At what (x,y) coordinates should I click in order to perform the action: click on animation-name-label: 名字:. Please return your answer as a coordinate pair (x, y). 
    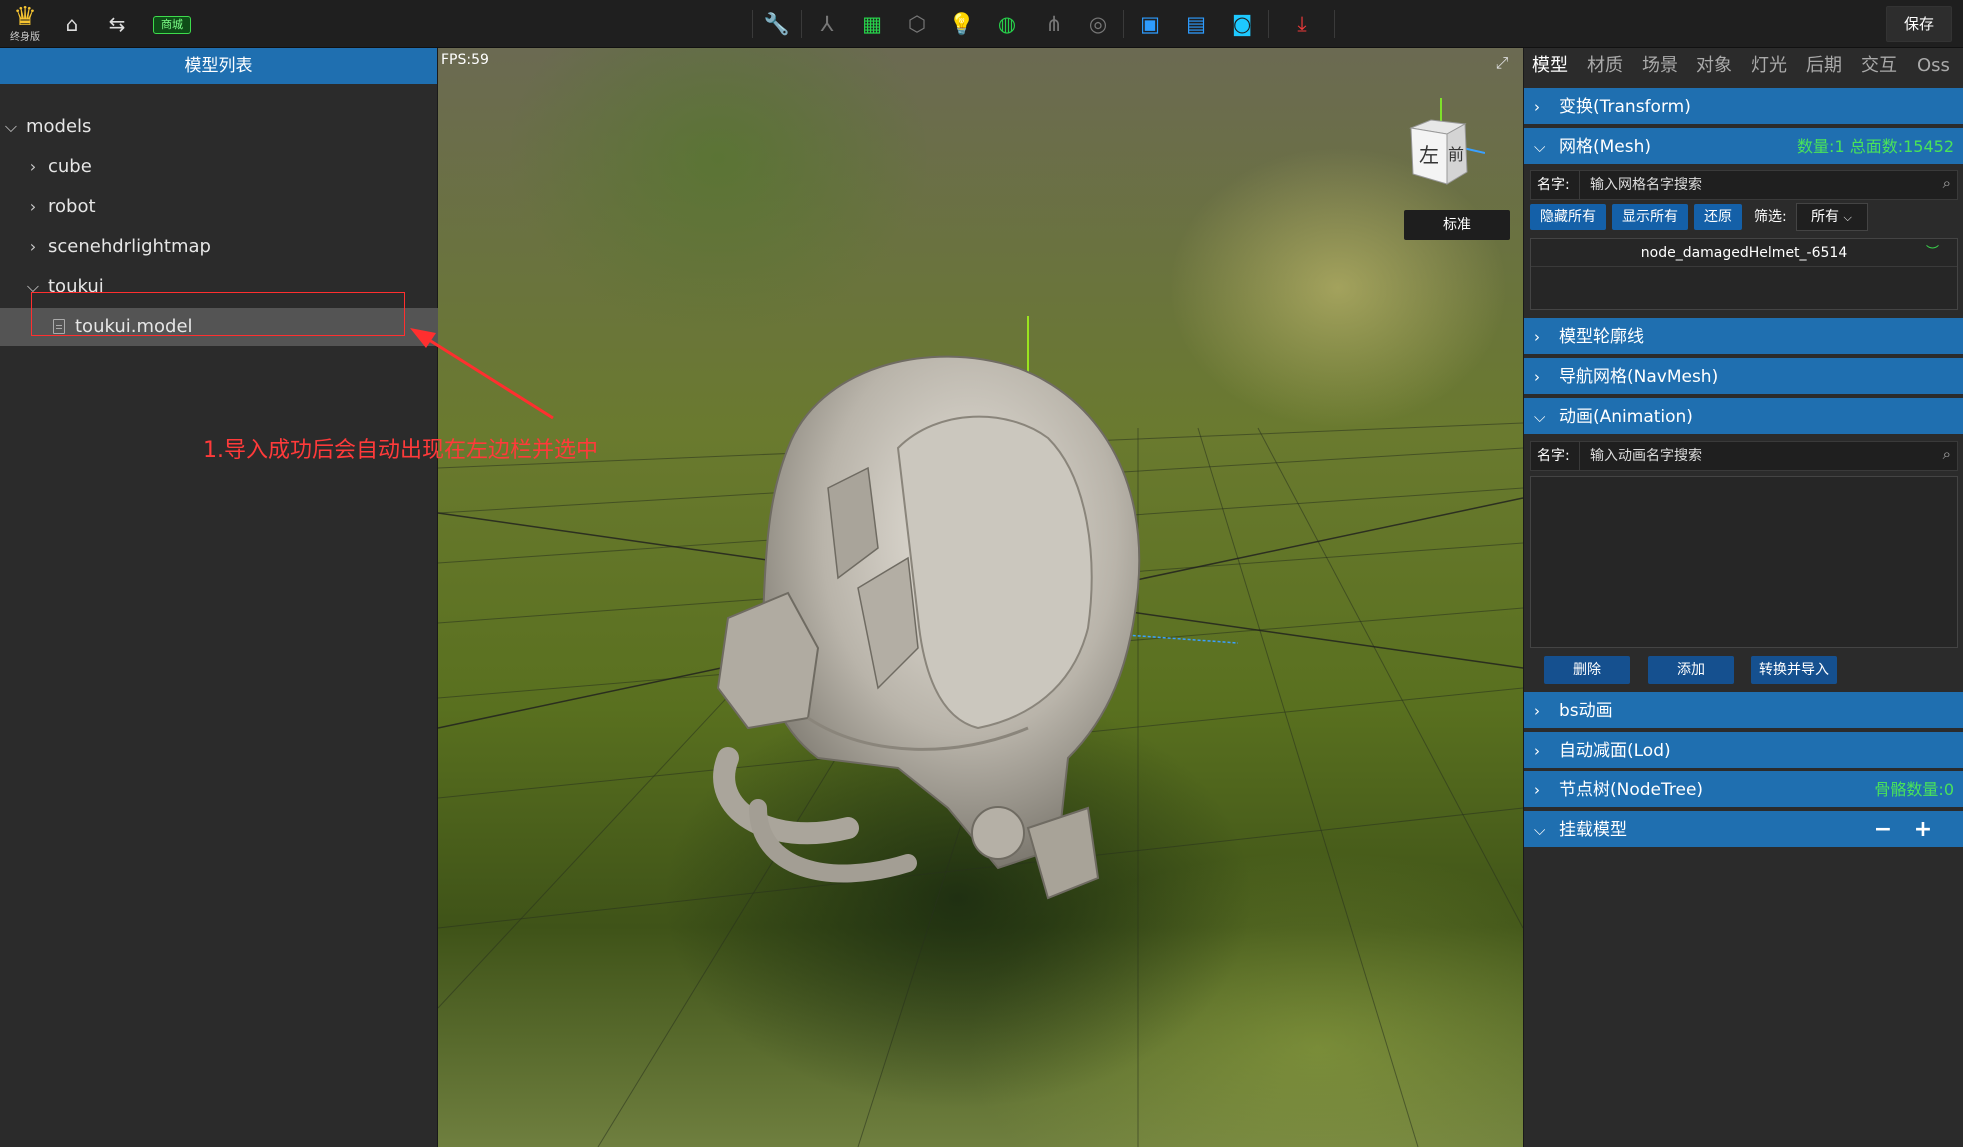
    Looking at the image, I should click on (1553, 456).